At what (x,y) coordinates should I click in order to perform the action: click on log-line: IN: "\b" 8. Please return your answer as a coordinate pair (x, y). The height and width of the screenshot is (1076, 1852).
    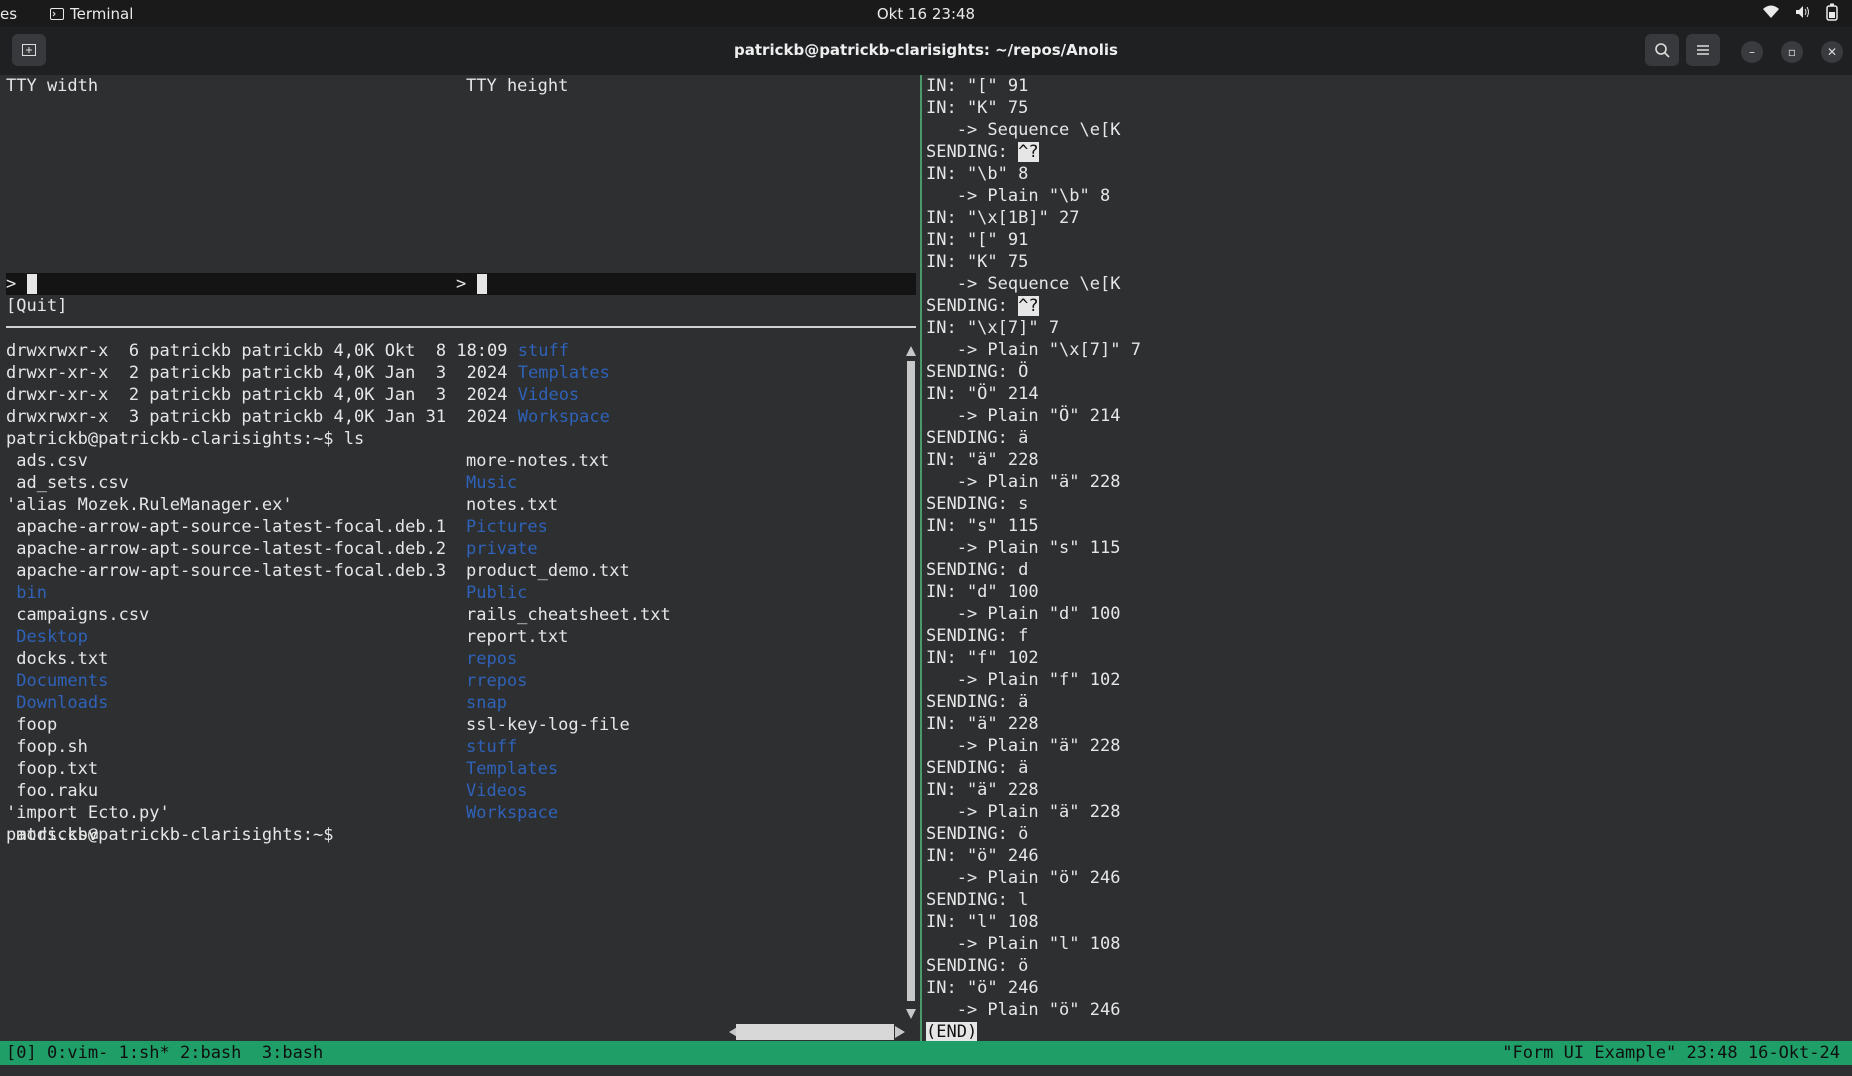
    Looking at the image, I should click on (977, 174).